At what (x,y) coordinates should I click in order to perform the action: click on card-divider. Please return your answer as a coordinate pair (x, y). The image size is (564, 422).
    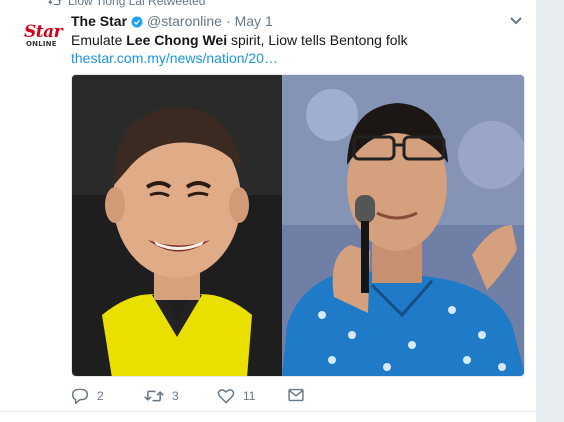
    Looking at the image, I should click on (268, 411).